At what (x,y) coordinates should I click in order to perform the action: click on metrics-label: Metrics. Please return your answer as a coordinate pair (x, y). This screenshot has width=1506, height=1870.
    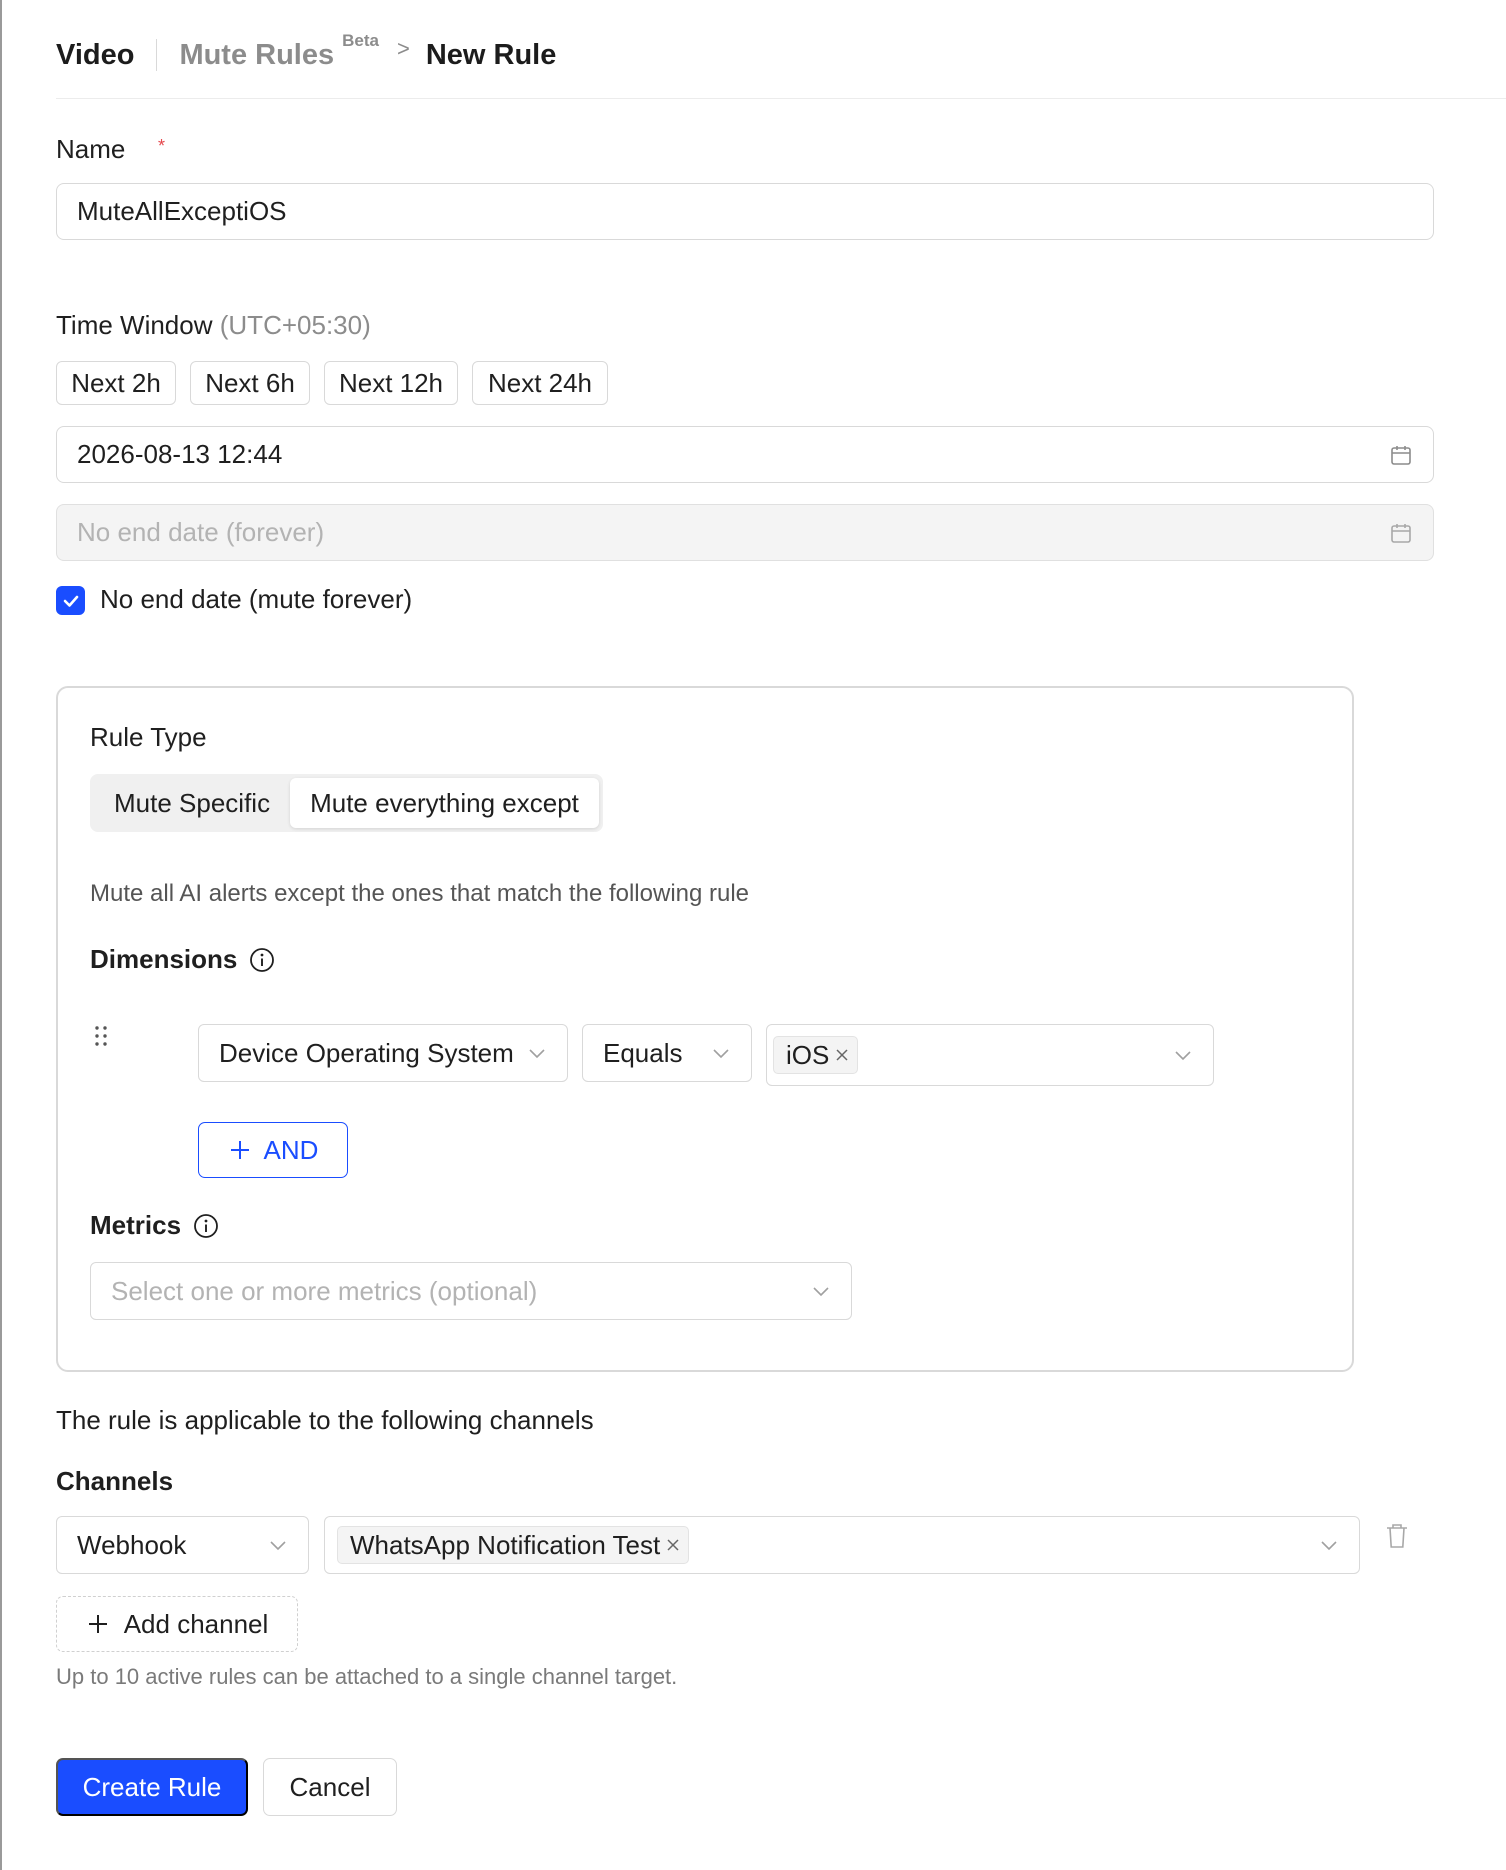
    Looking at the image, I should click on (136, 1225).